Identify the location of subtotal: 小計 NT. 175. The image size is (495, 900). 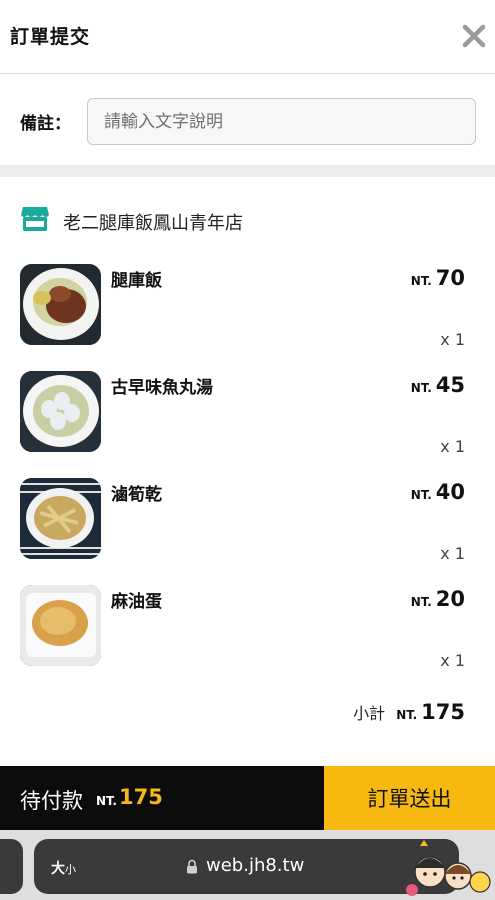
(409, 712).